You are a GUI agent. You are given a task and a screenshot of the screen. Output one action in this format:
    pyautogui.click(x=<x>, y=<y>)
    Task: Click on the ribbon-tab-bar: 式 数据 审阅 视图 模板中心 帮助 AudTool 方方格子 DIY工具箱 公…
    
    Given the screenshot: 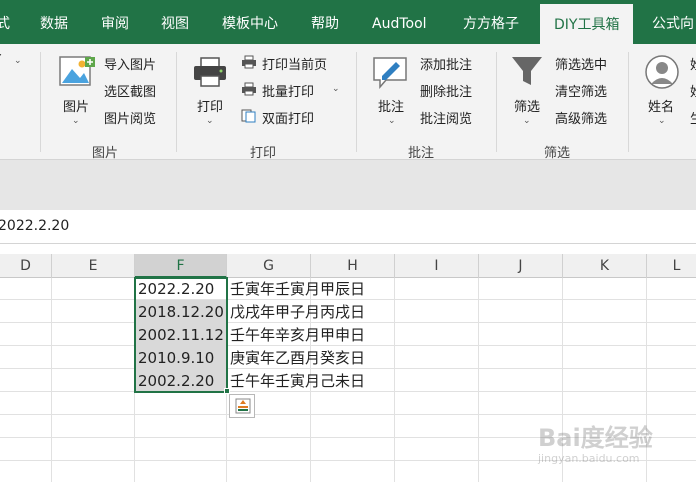 What is the action you would take?
    pyautogui.click(x=348, y=22)
    